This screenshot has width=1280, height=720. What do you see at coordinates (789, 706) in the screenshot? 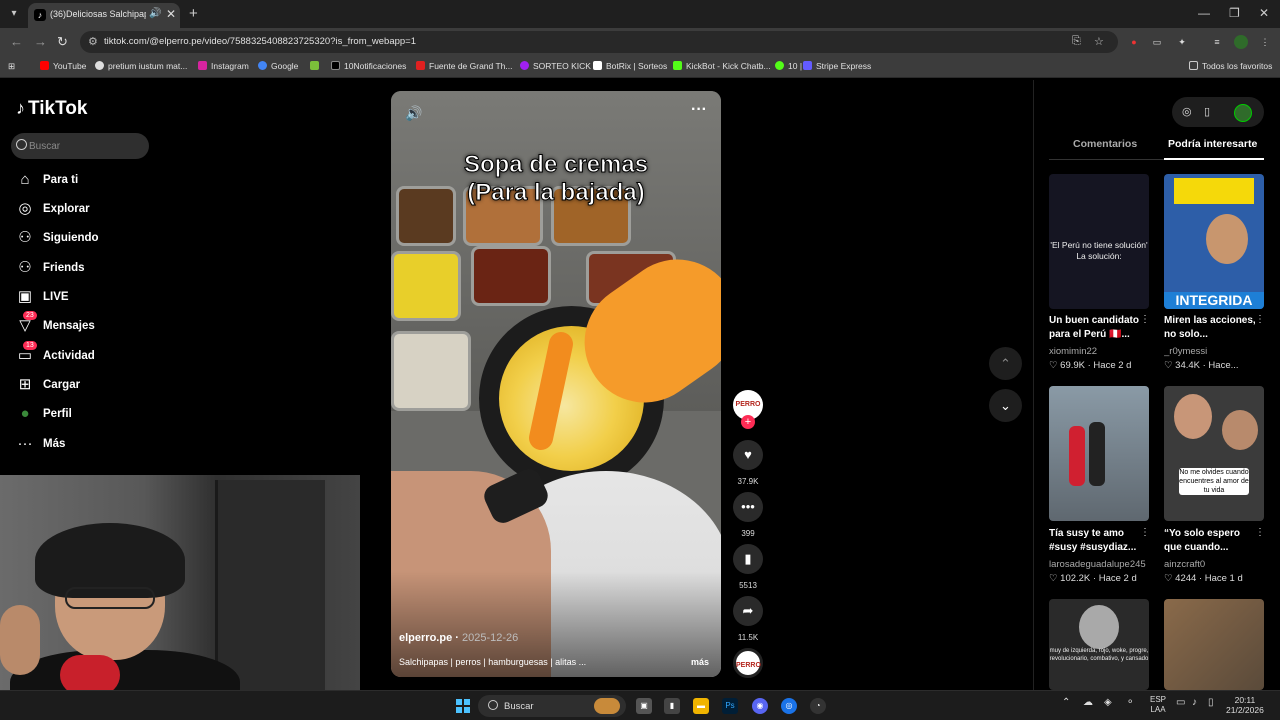
I see `chrome-icon: ◎` at bounding box center [789, 706].